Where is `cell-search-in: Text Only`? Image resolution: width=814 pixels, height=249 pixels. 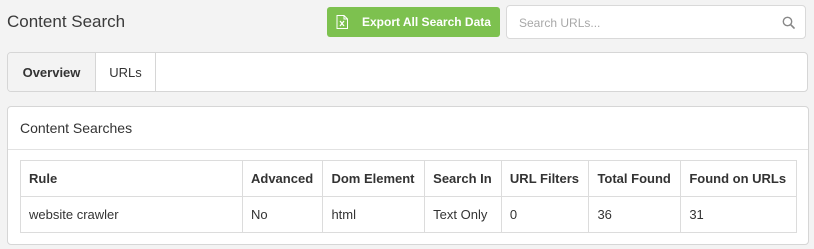 cell-search-in: Text Only is located at coordinates (463, 214).